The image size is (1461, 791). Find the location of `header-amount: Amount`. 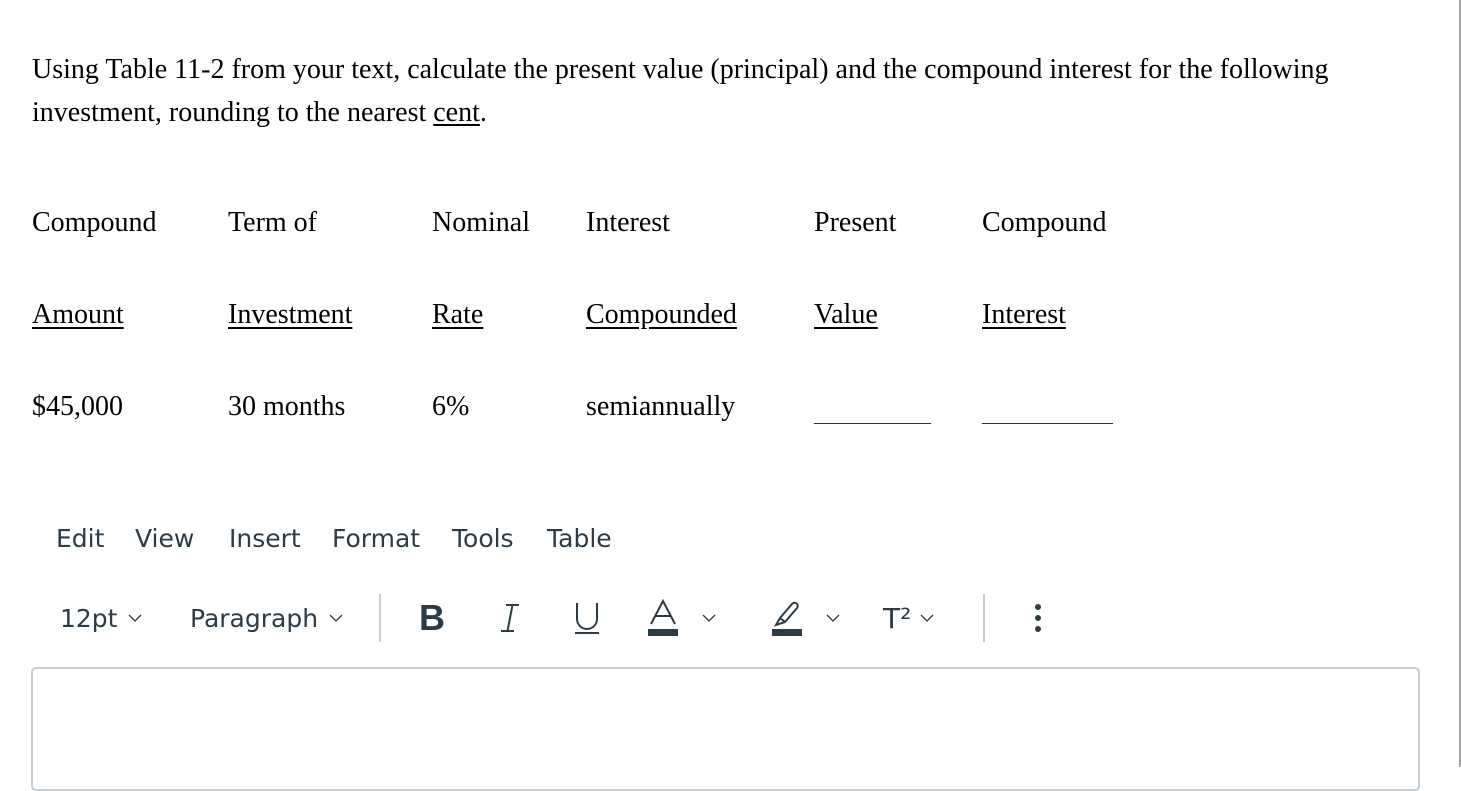

header-amount: Amount is located at coordinates (78, 314).